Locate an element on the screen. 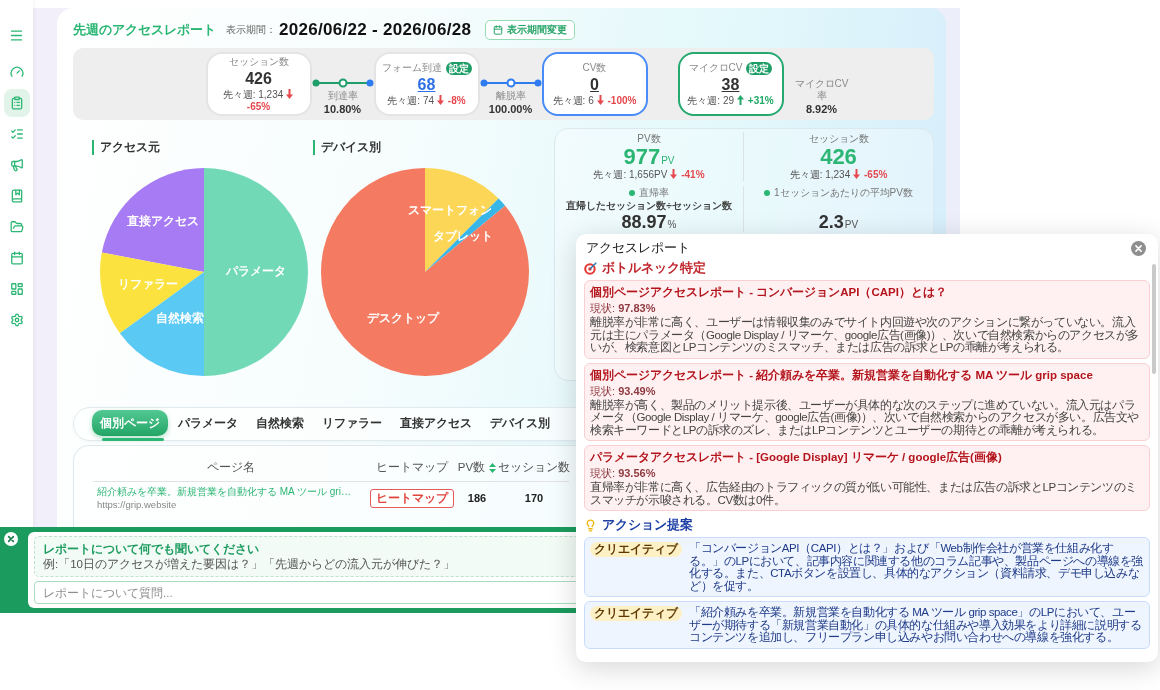 Image resolution: width=1160 pixels, height=690 pixels. clipboard-icon is located at coordinates (16, 103).